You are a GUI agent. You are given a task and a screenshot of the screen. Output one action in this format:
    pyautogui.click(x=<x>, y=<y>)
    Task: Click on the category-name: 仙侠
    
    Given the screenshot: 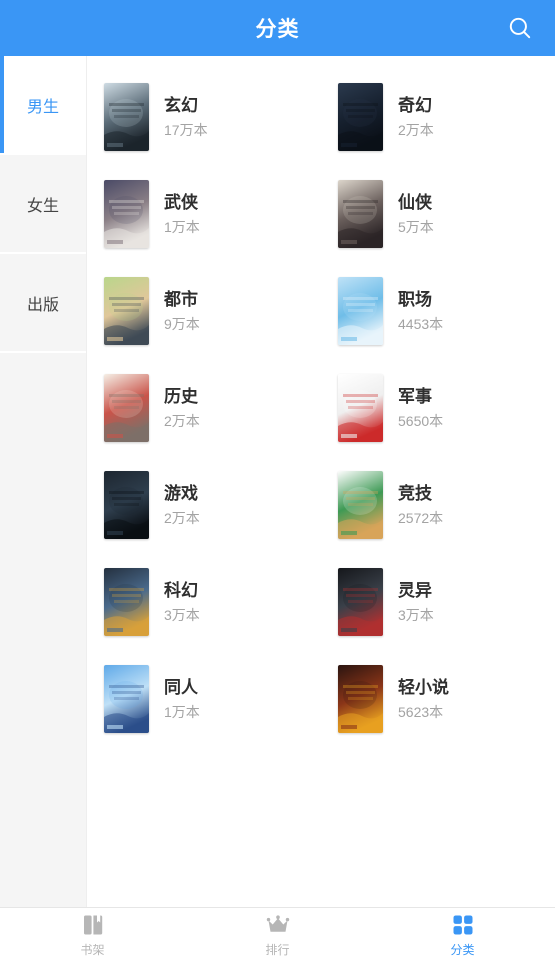 What is the action you would take?
    pyautogui.click(x=415, y=202)
    